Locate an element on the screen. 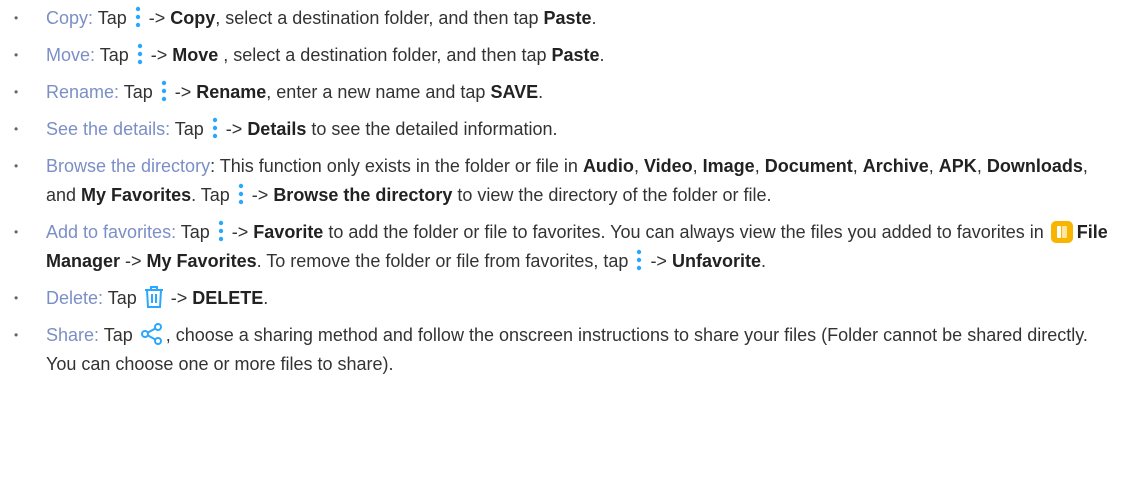 This screenshot has height=492, width=1123. item-bold: Move is located at coordinates (195, 55).